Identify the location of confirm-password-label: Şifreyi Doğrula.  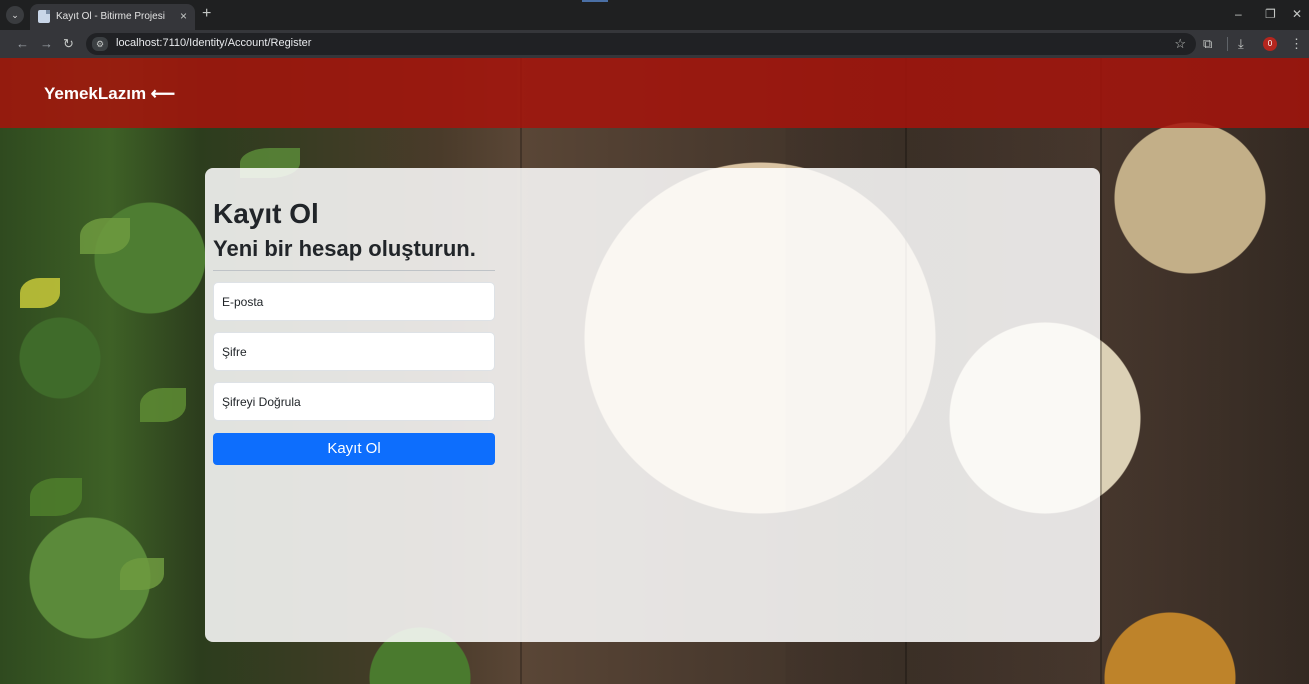
(261, 402).